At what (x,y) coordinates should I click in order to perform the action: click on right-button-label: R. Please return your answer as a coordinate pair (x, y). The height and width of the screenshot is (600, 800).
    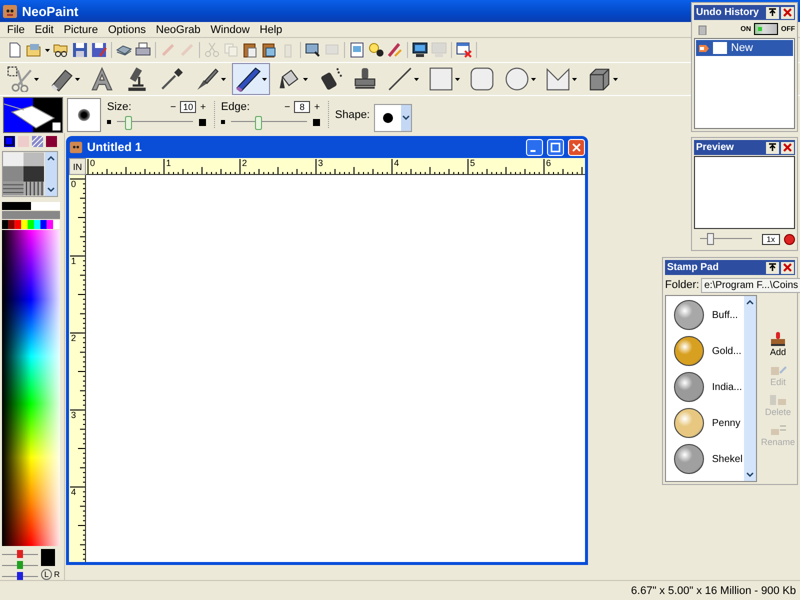
    Looking at the image, I should click on (57, 574).